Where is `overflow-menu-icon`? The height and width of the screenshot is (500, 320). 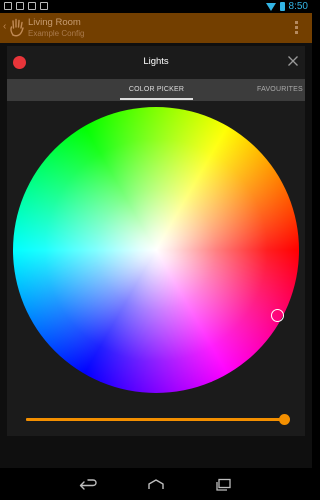
overflow-menu-icon is located at coordinates (297, 27).